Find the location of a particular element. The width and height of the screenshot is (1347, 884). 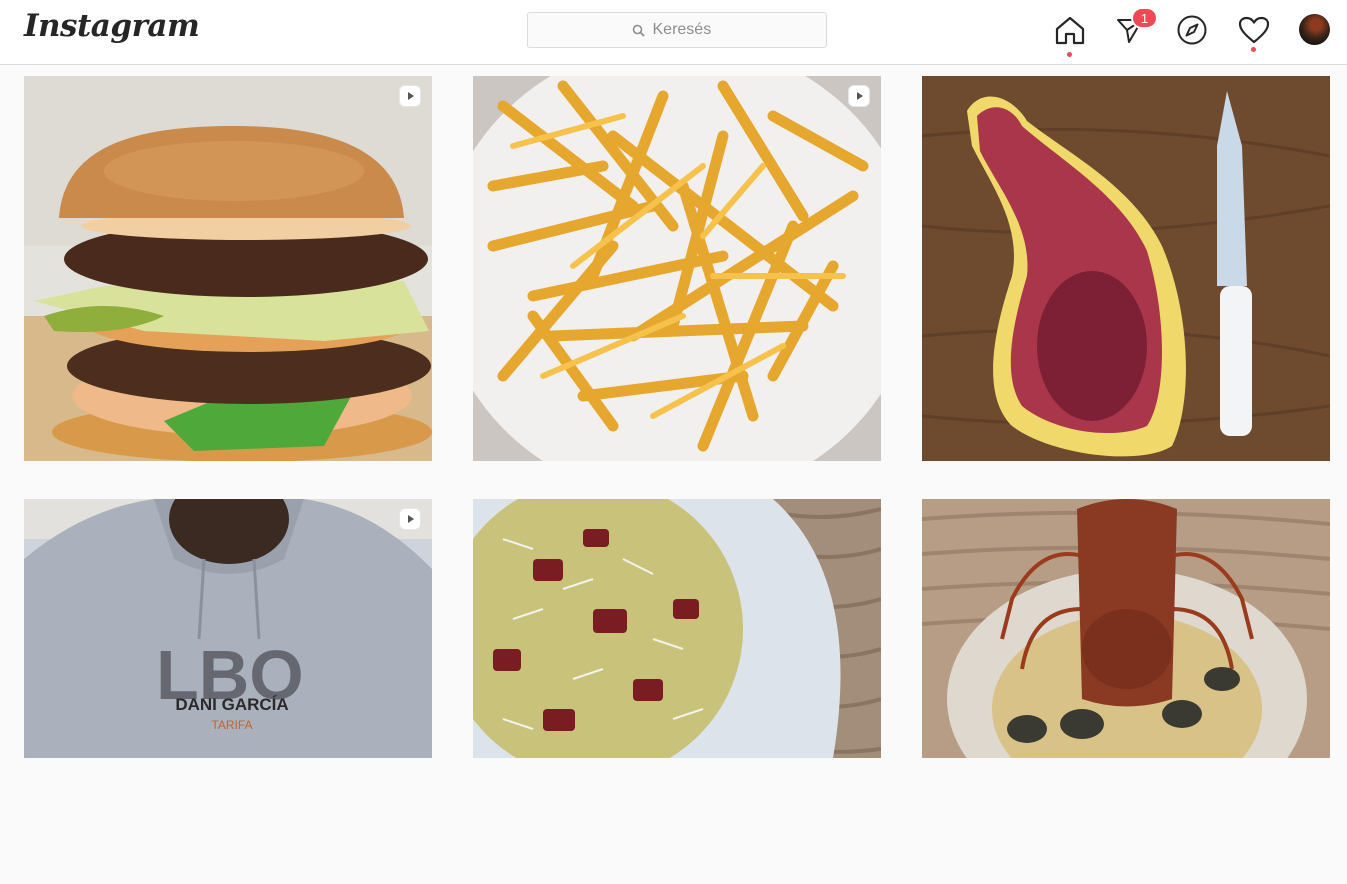

post-image-lobster is located at coordinates (1126, 628).